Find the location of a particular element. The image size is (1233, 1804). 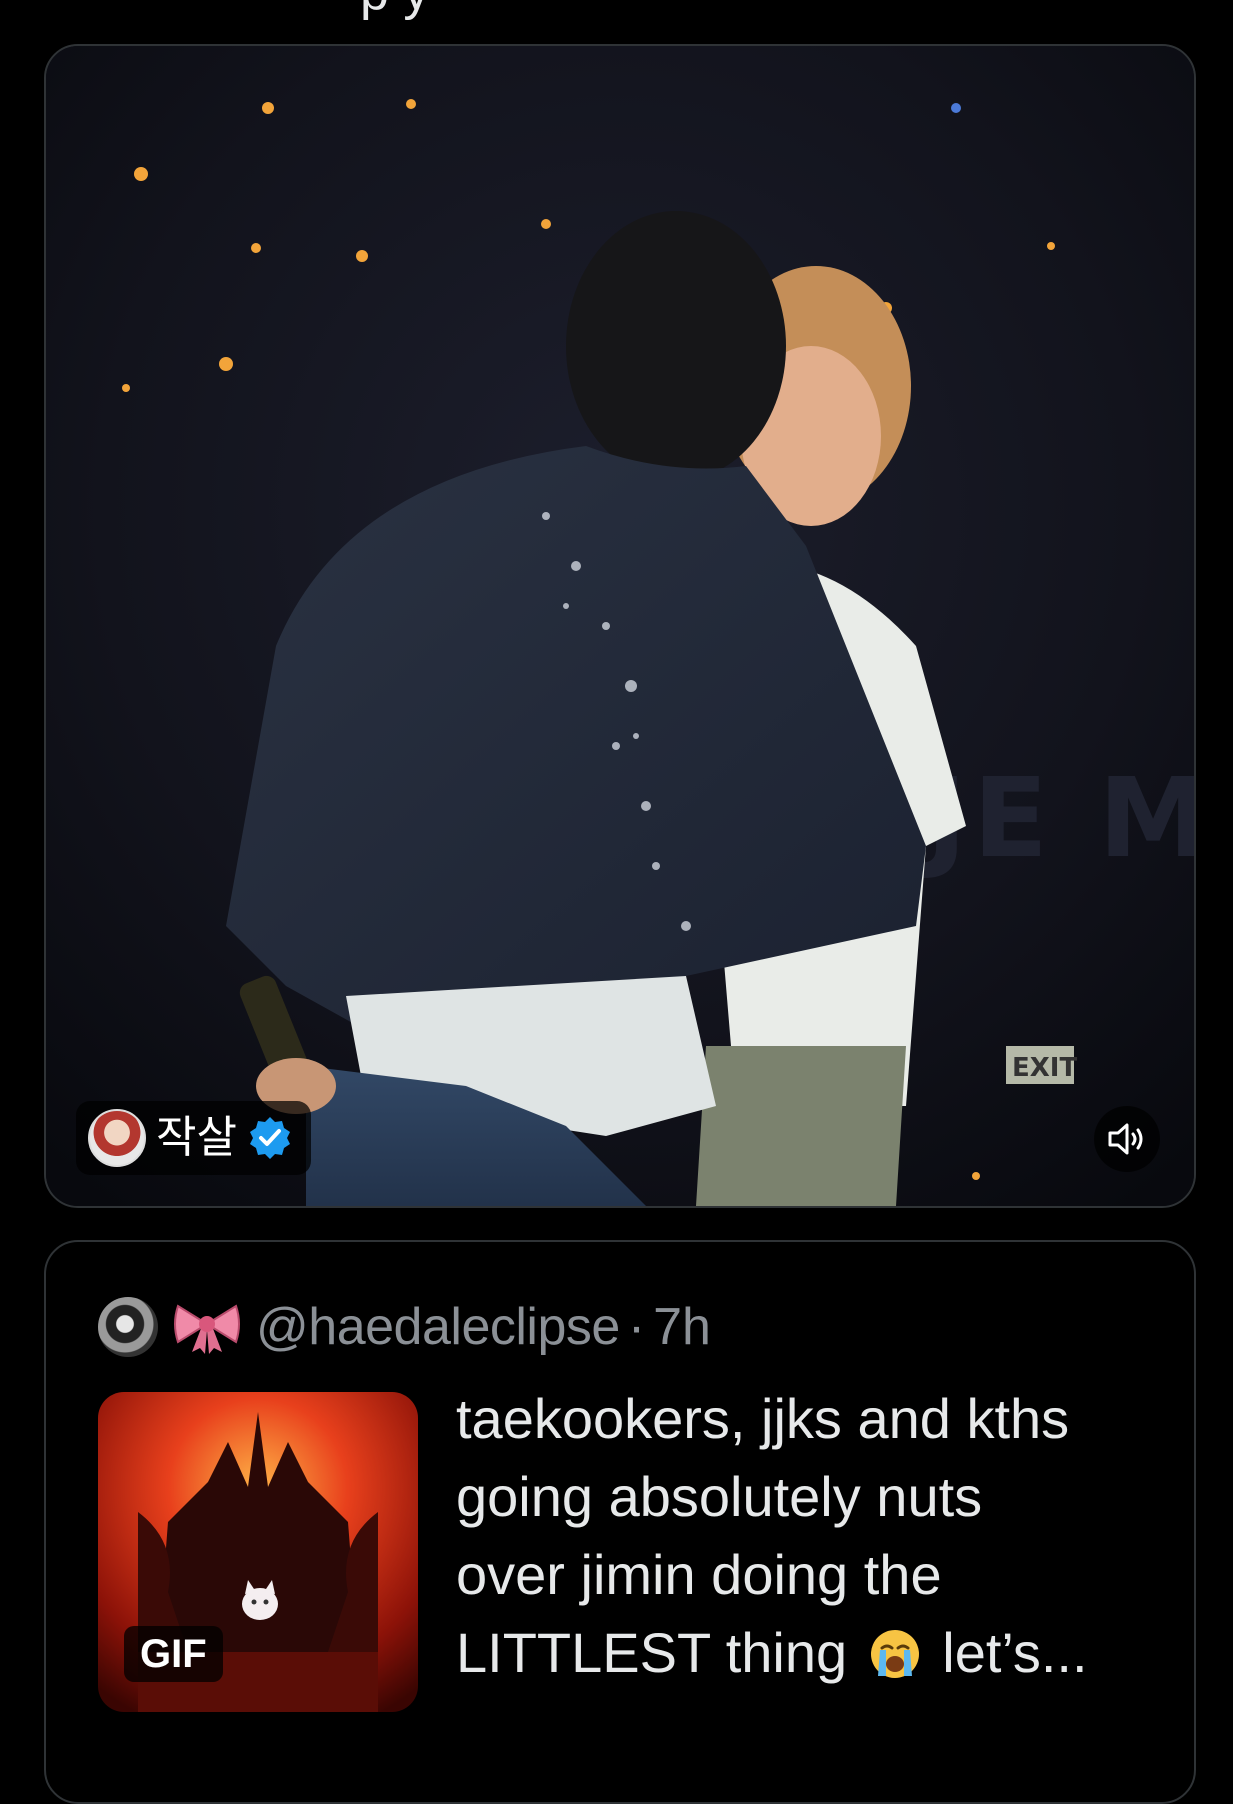

quoted-text-line: over jimin doing the is located at coordinates (699, 1574).